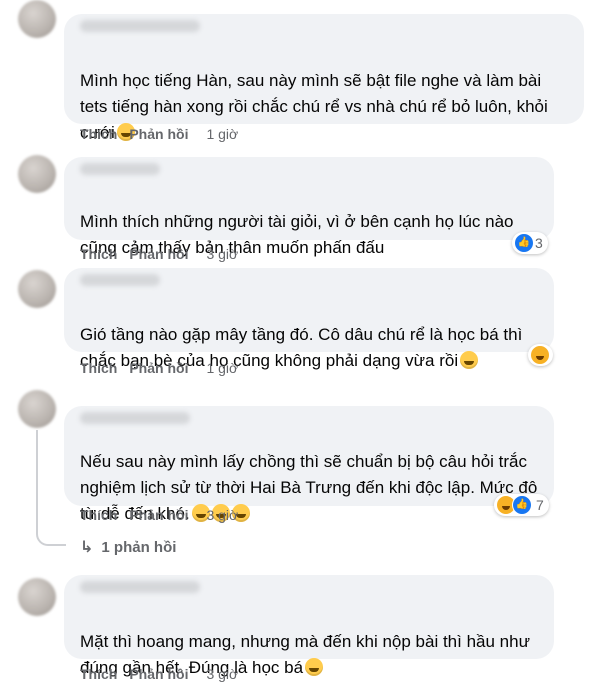 The width and height of the screenshot is (600, 690). Describe the element at coordinates (37, 480) in the screenshot. I see `thread-line` at that location.